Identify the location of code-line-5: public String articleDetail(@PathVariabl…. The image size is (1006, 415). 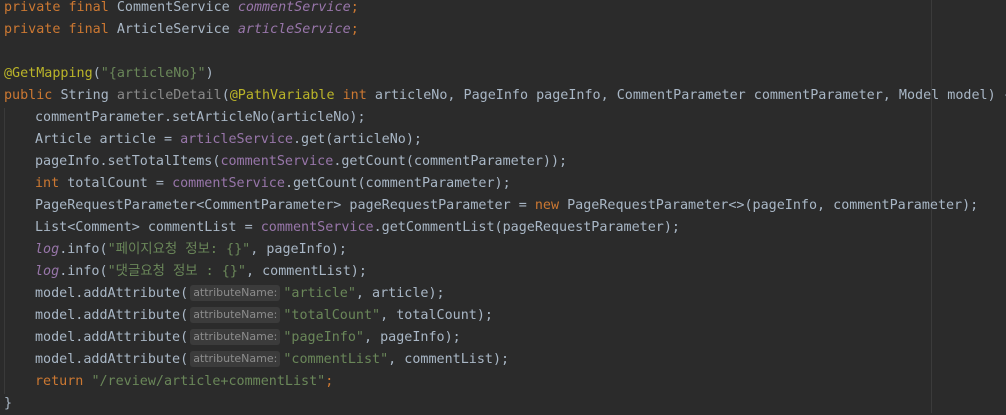
(505, 96).